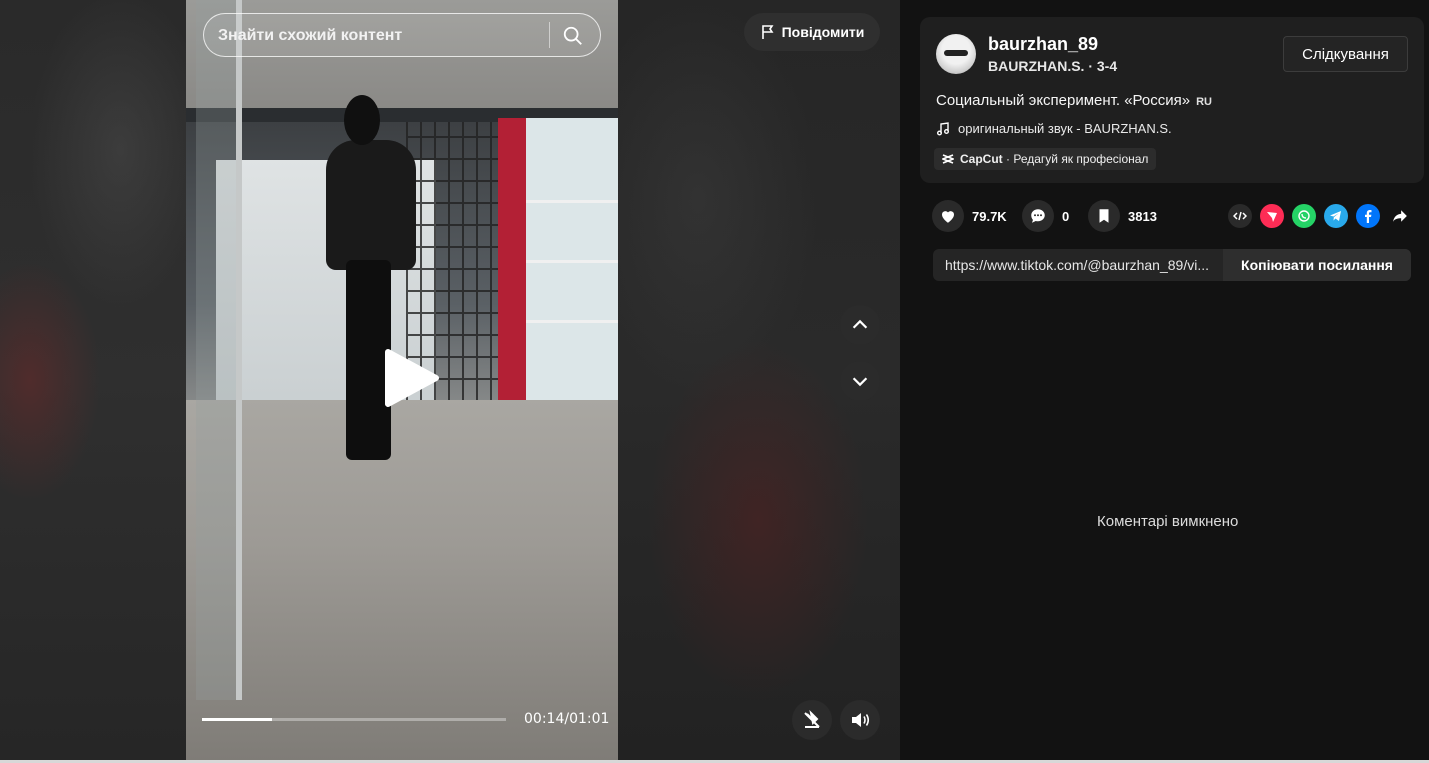 The width and height of the screenshot is (1429, 763). I want to click on search-similar-input: Знайти схожий контент, so click(402, 35).